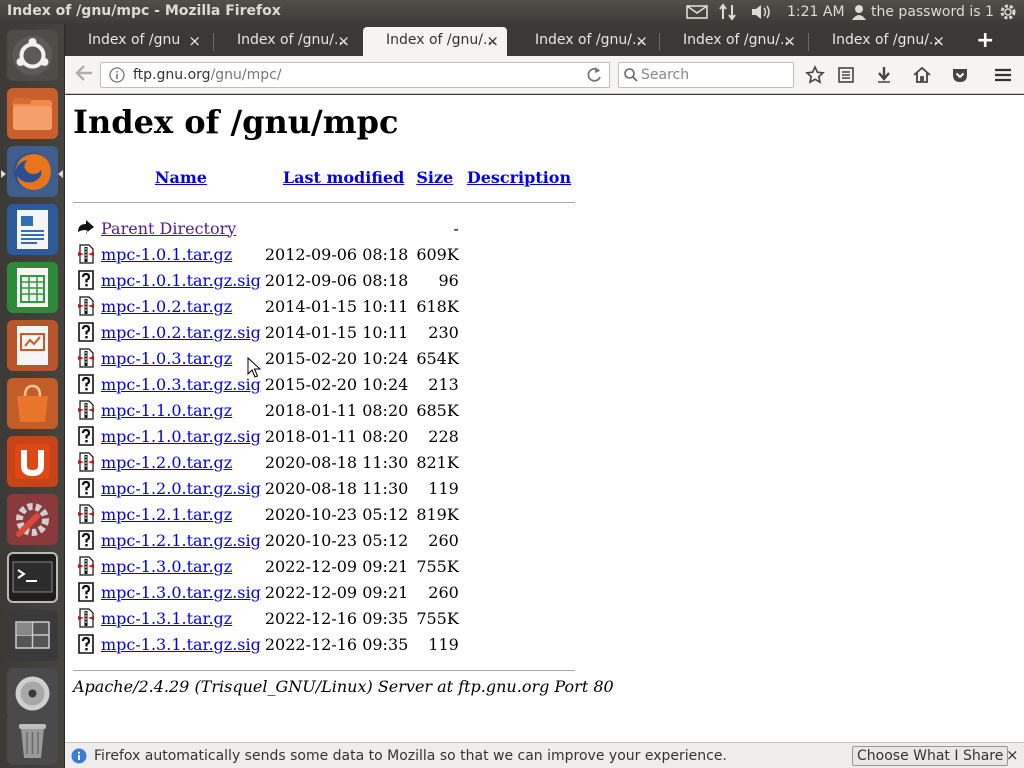 This screenshot has width=1024, height=768. I want to click on search-bar: Search, so click(706, 75).